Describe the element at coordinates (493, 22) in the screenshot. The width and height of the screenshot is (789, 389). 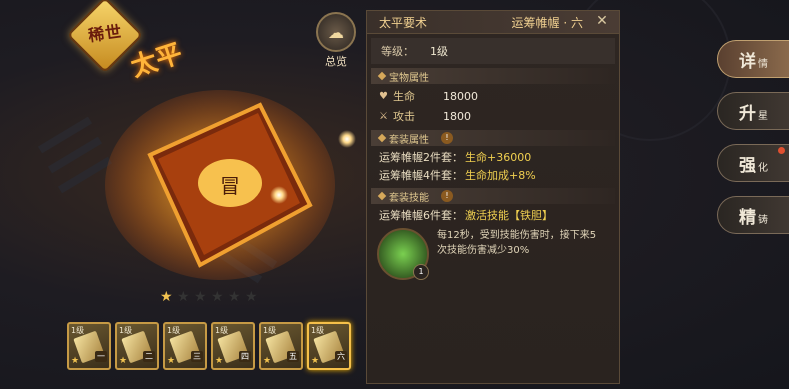
I see `panel-header: 太平要术 运筹帷幄 · 六` at that location.